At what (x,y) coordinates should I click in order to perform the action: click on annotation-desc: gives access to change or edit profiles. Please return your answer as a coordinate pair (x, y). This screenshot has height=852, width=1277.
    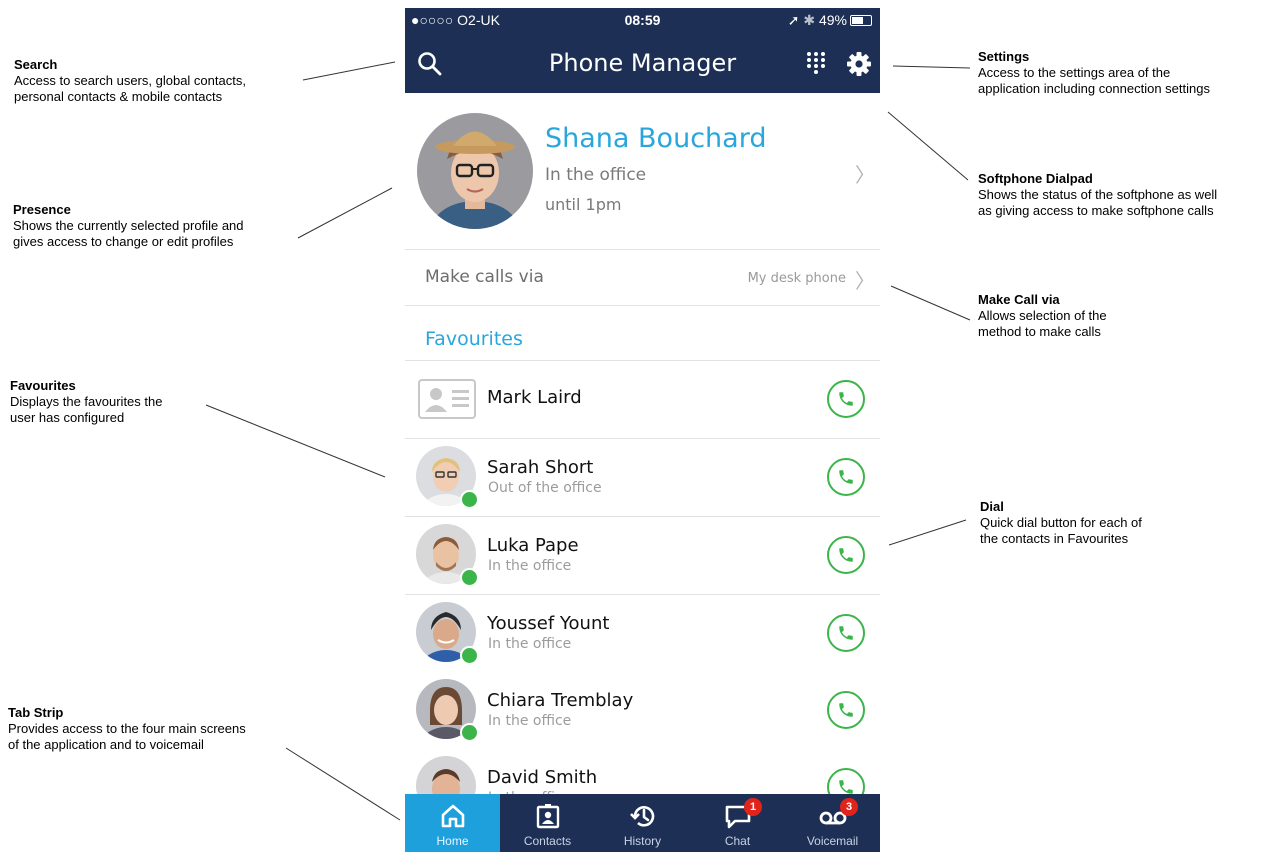
    Looking at the image, I should click on (123, 241).